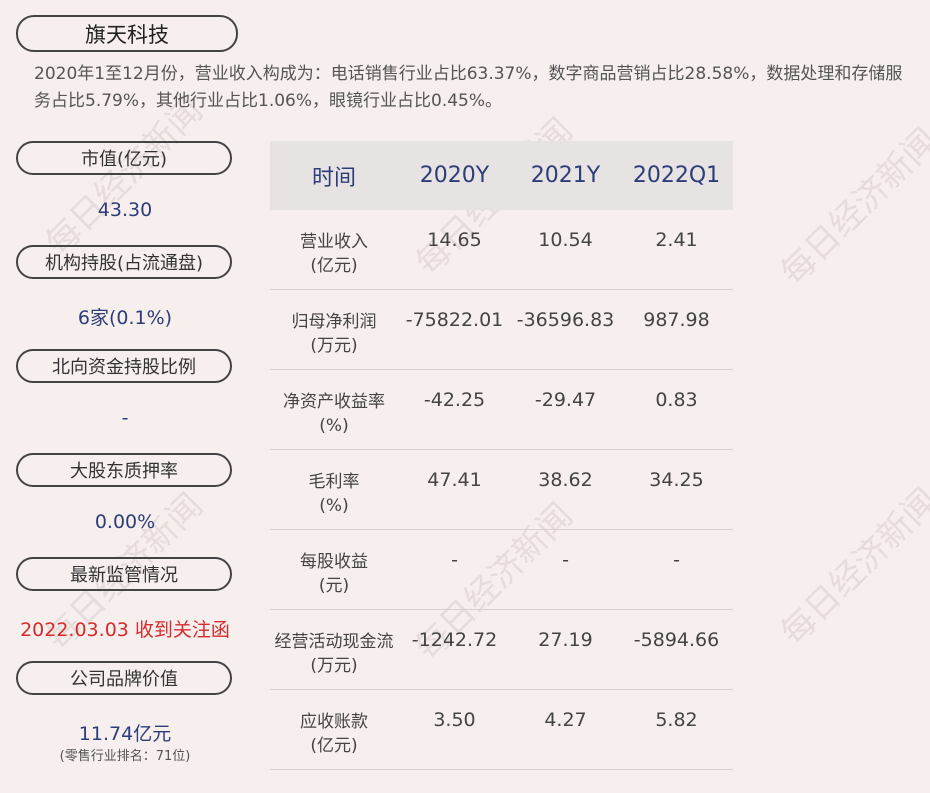  What do you see at coordinates (565, 720) in the screenshot?
I see `cell-value: 4.27` at bounding box center [565, 720].